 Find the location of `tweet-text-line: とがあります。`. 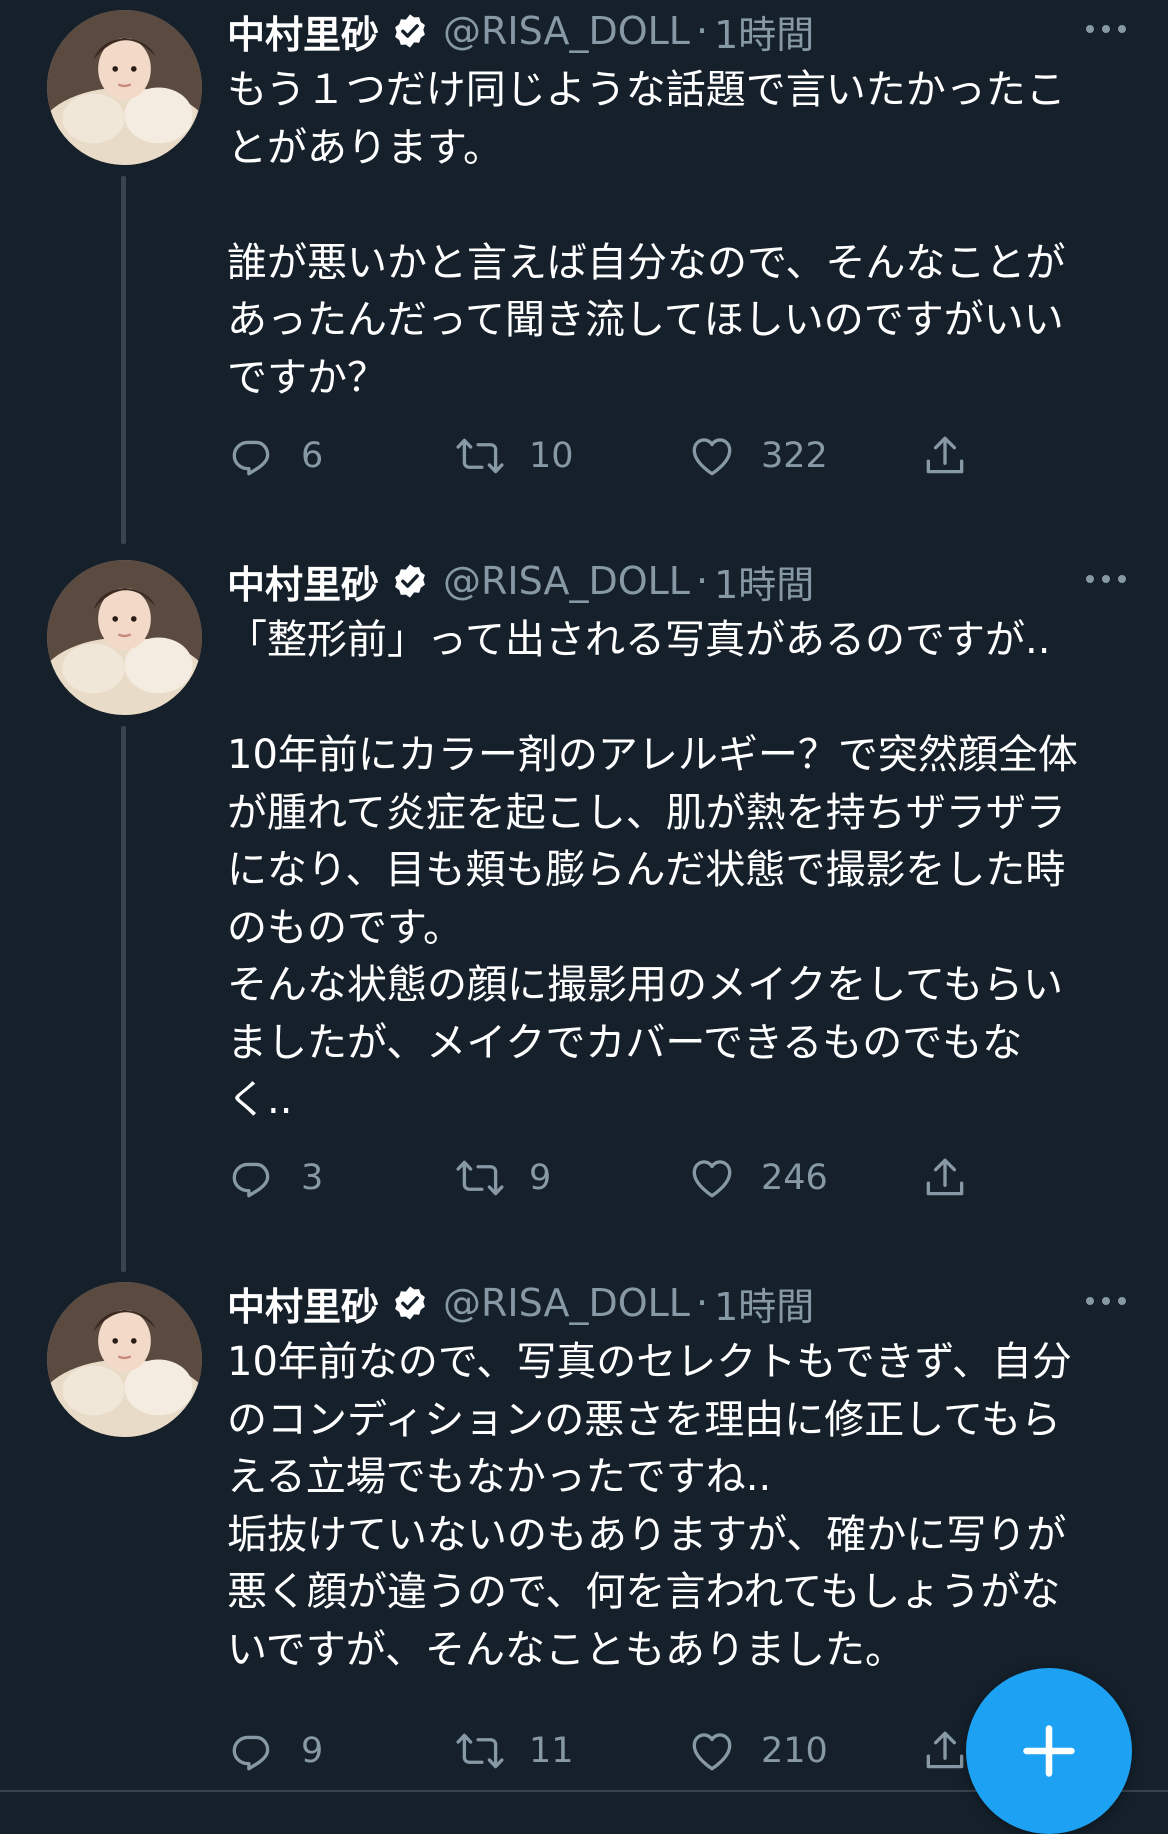

tweet-text-line: とがあります。 is located at coordinates (365, 147).